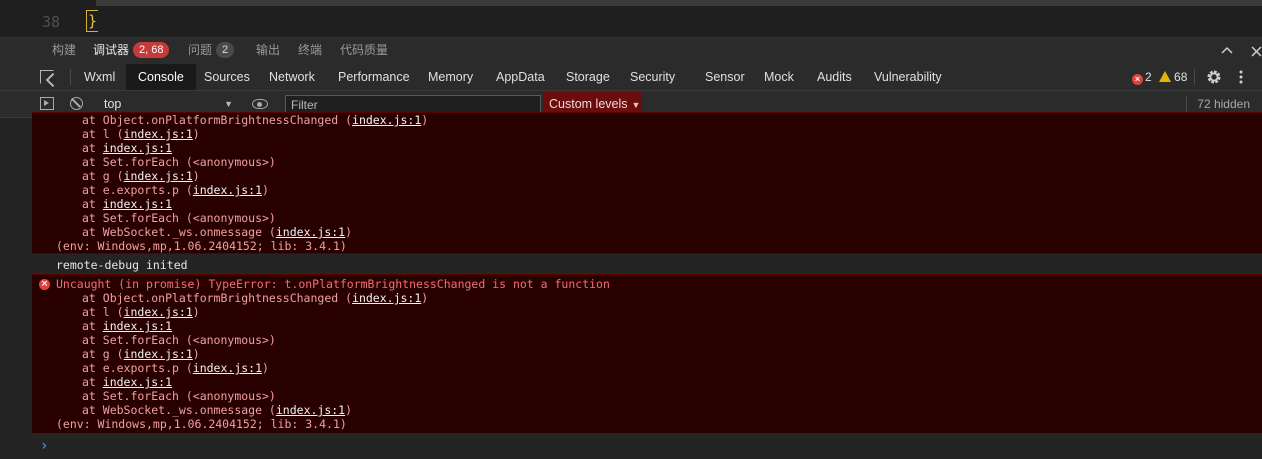  Describe the element at coordinates (16, 288) in the screenshot. I see `left-gutter` at that location.